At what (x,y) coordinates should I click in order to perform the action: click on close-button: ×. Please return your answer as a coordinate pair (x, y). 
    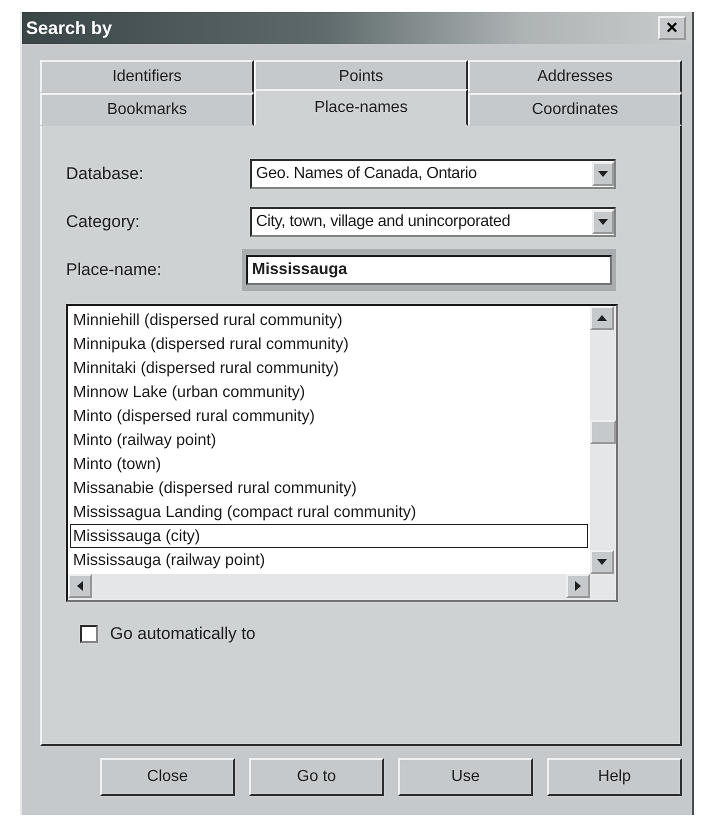
    Looking at the image, I should click on (672, 28).